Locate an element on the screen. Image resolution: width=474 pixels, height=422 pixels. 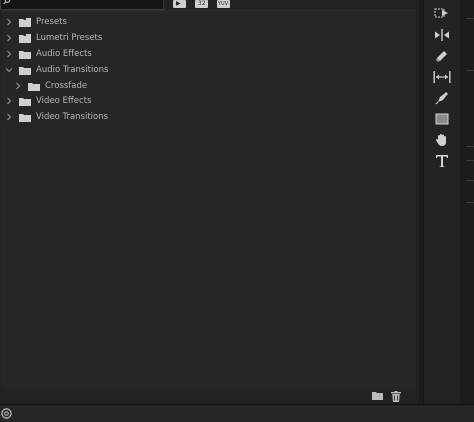
rectangle-tool is located at coordinates (442, 119).